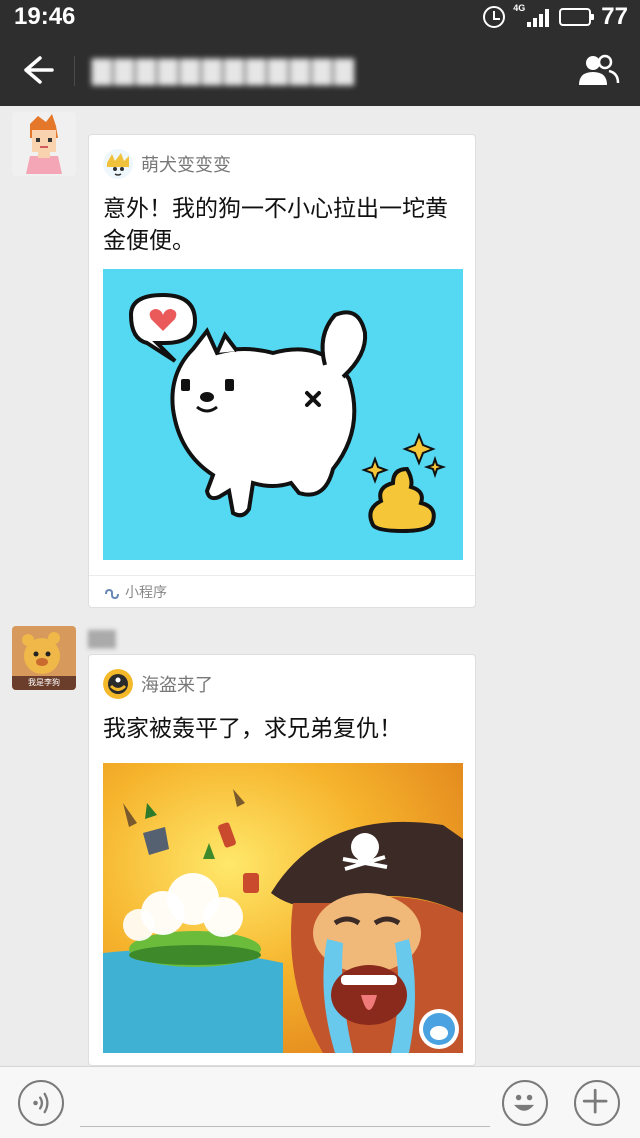 The height and width of the screenshot is (1138, 640). I want to click on sender-name: ▇▇, so click(102, 638).